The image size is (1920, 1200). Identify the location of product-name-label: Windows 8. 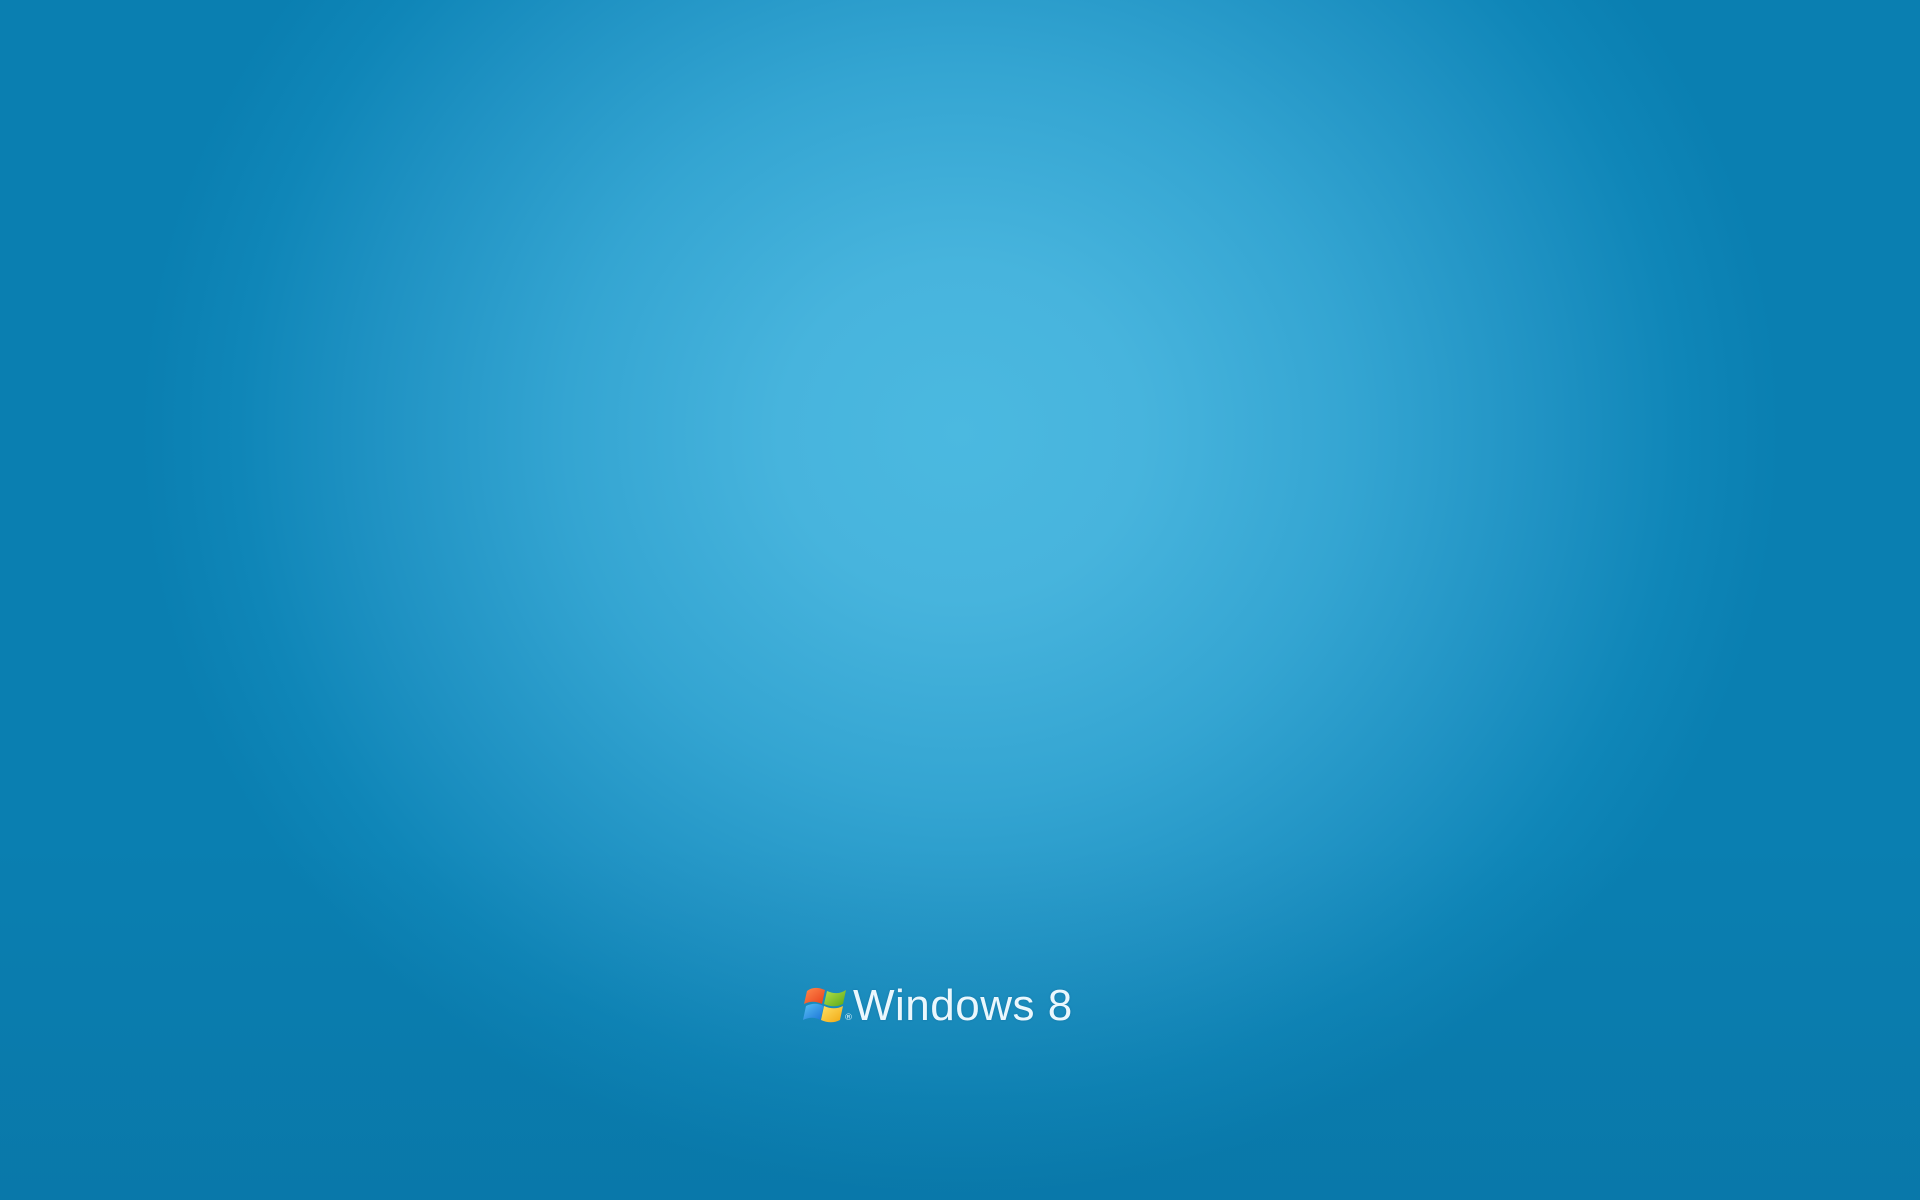
(963, 1005).